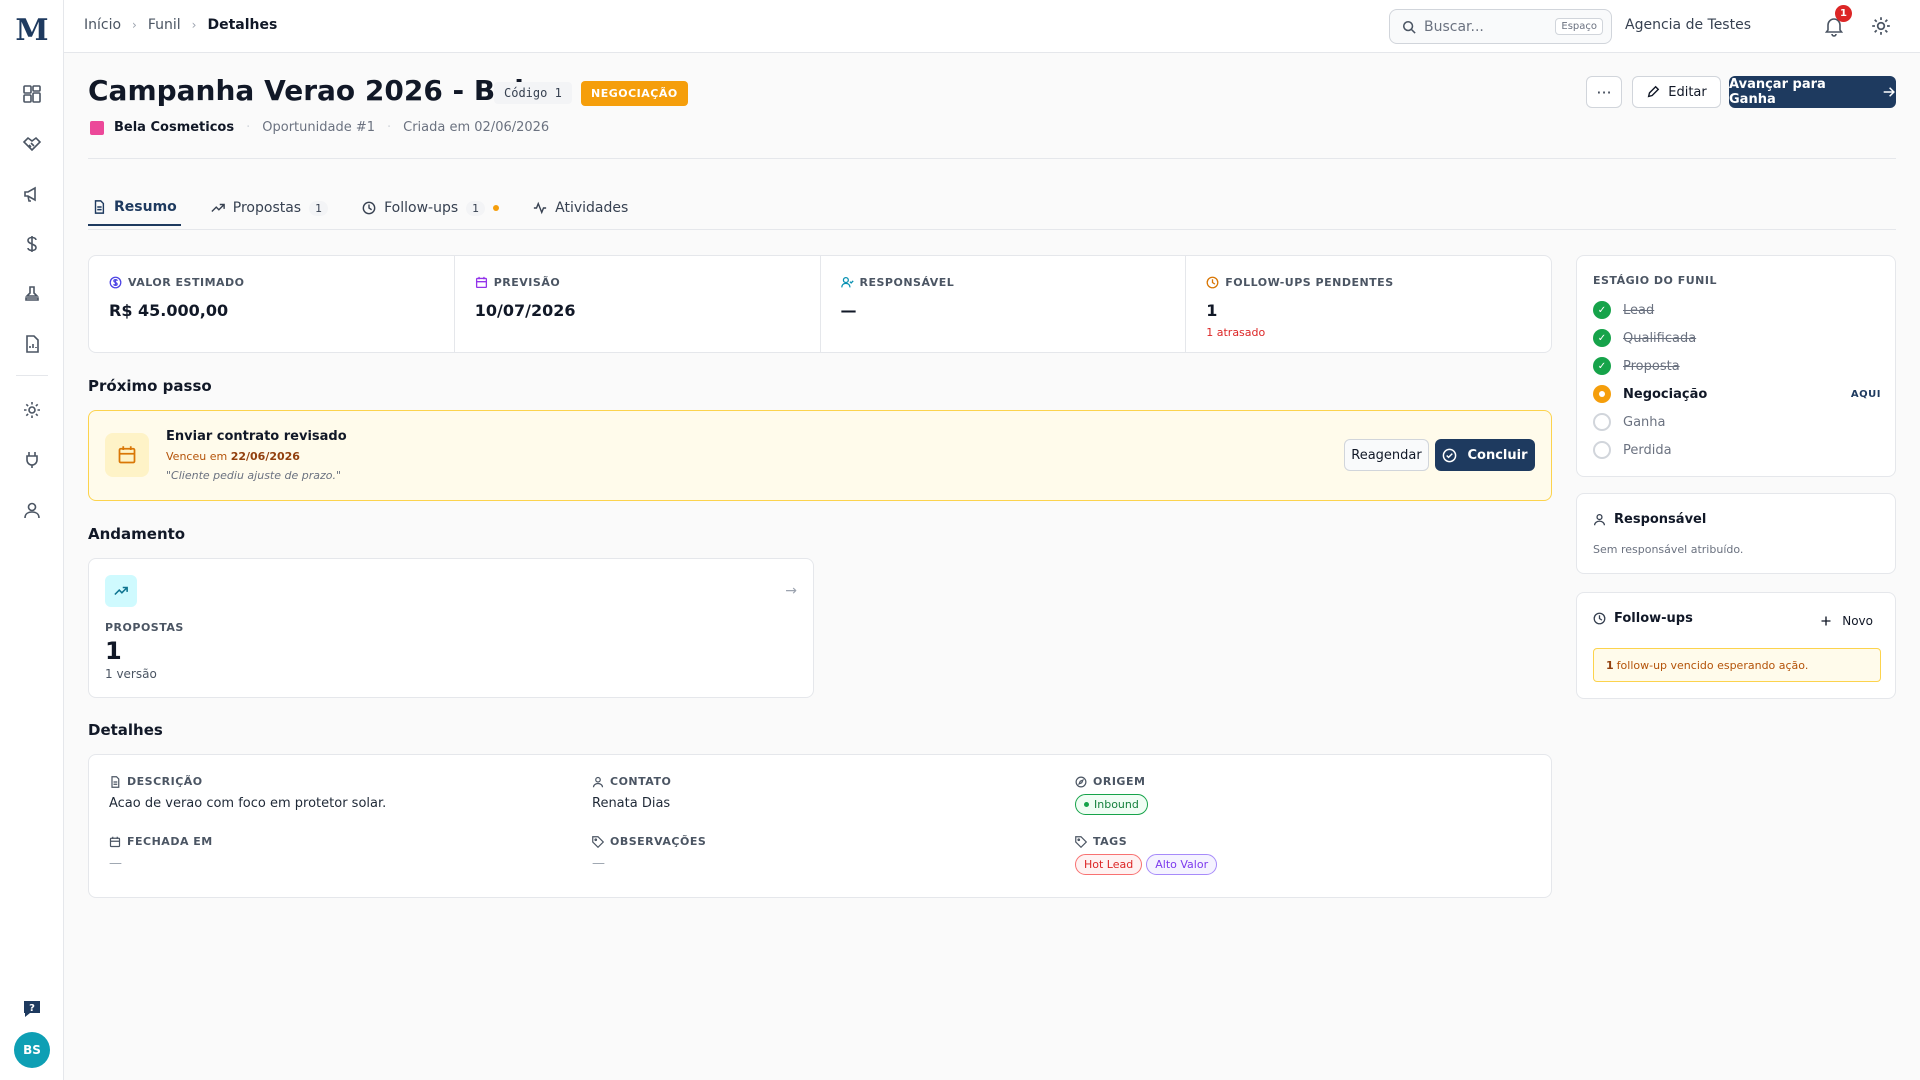 The width and height of the screenshot is (1920, 1080). I want to click on company-logo, so click(97, 127).